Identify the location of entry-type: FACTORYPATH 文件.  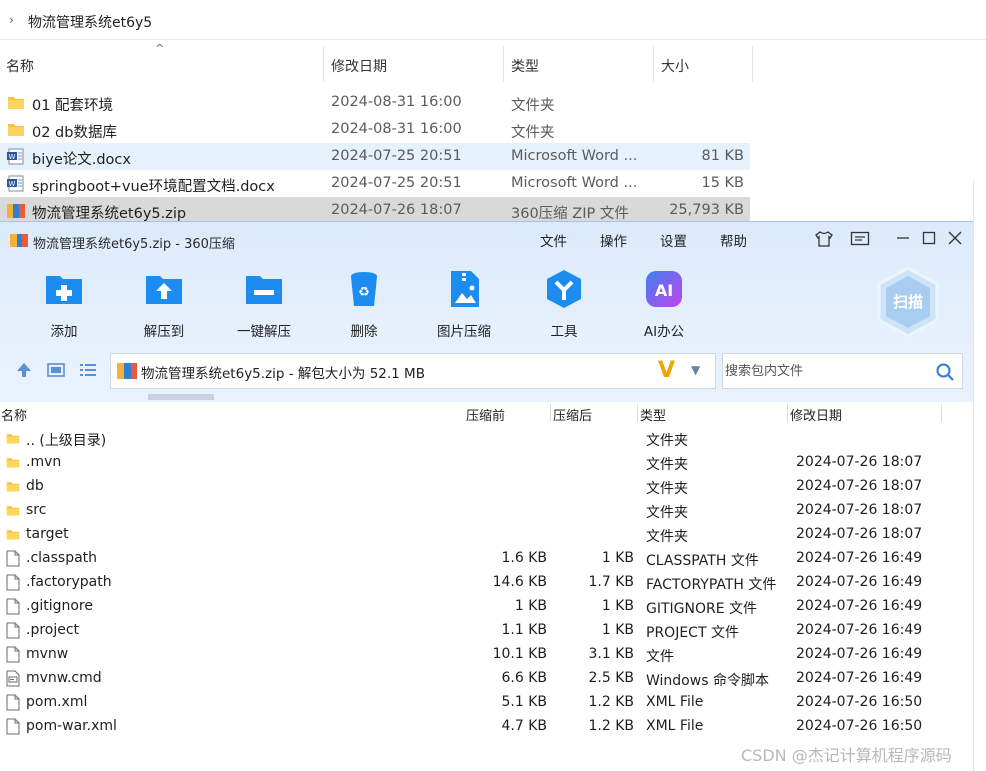
(711, 585).